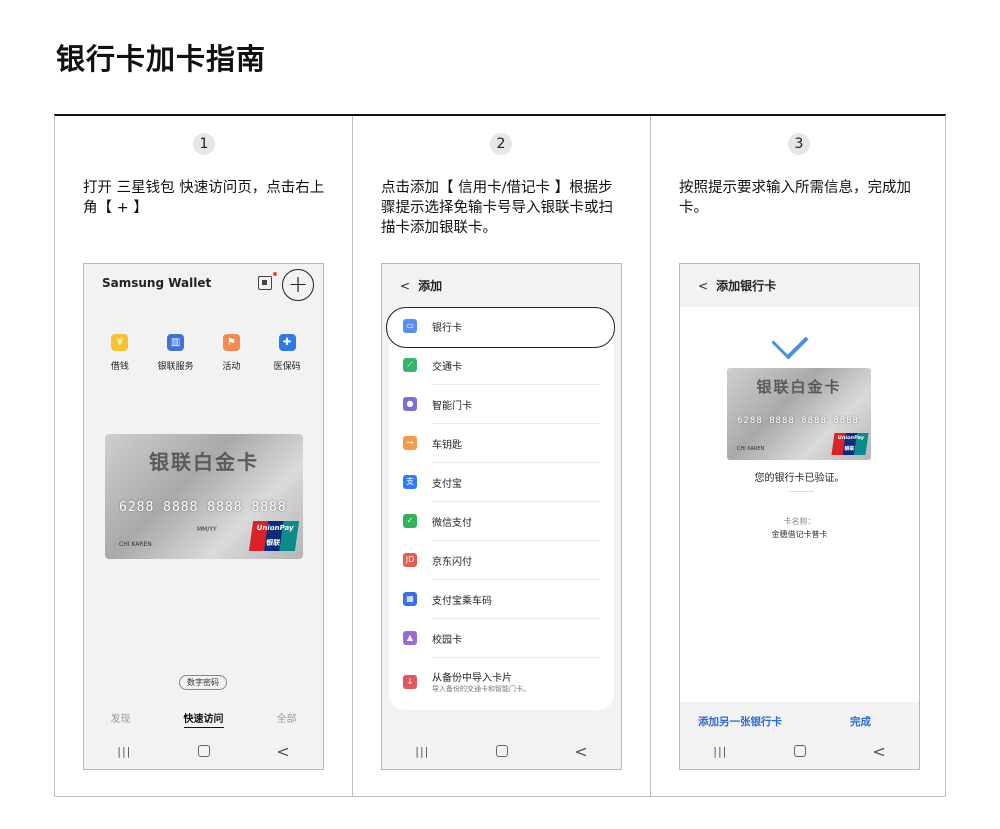  What do you see at coordinates (472, 678) in the screenshot?
I see `list-item-label: 从备份中导入卡片` at bounding box center [472, 678].